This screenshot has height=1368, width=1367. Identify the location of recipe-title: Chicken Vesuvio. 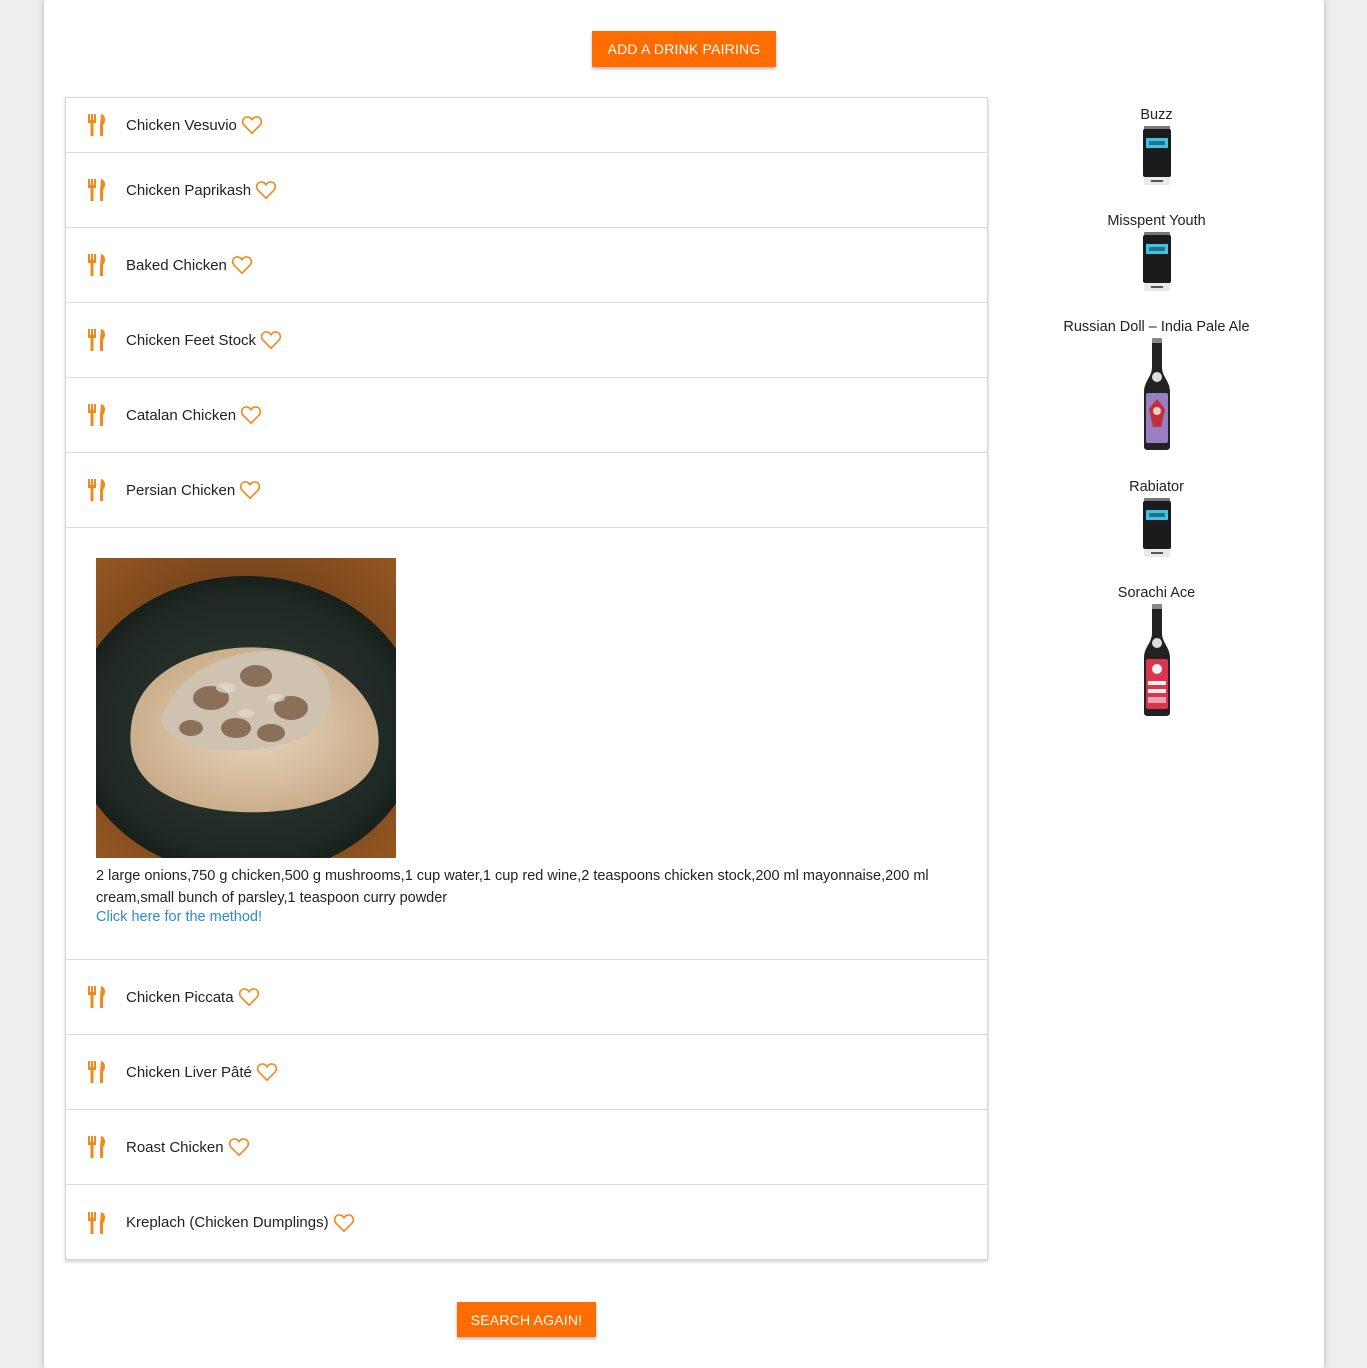
(181, 125).